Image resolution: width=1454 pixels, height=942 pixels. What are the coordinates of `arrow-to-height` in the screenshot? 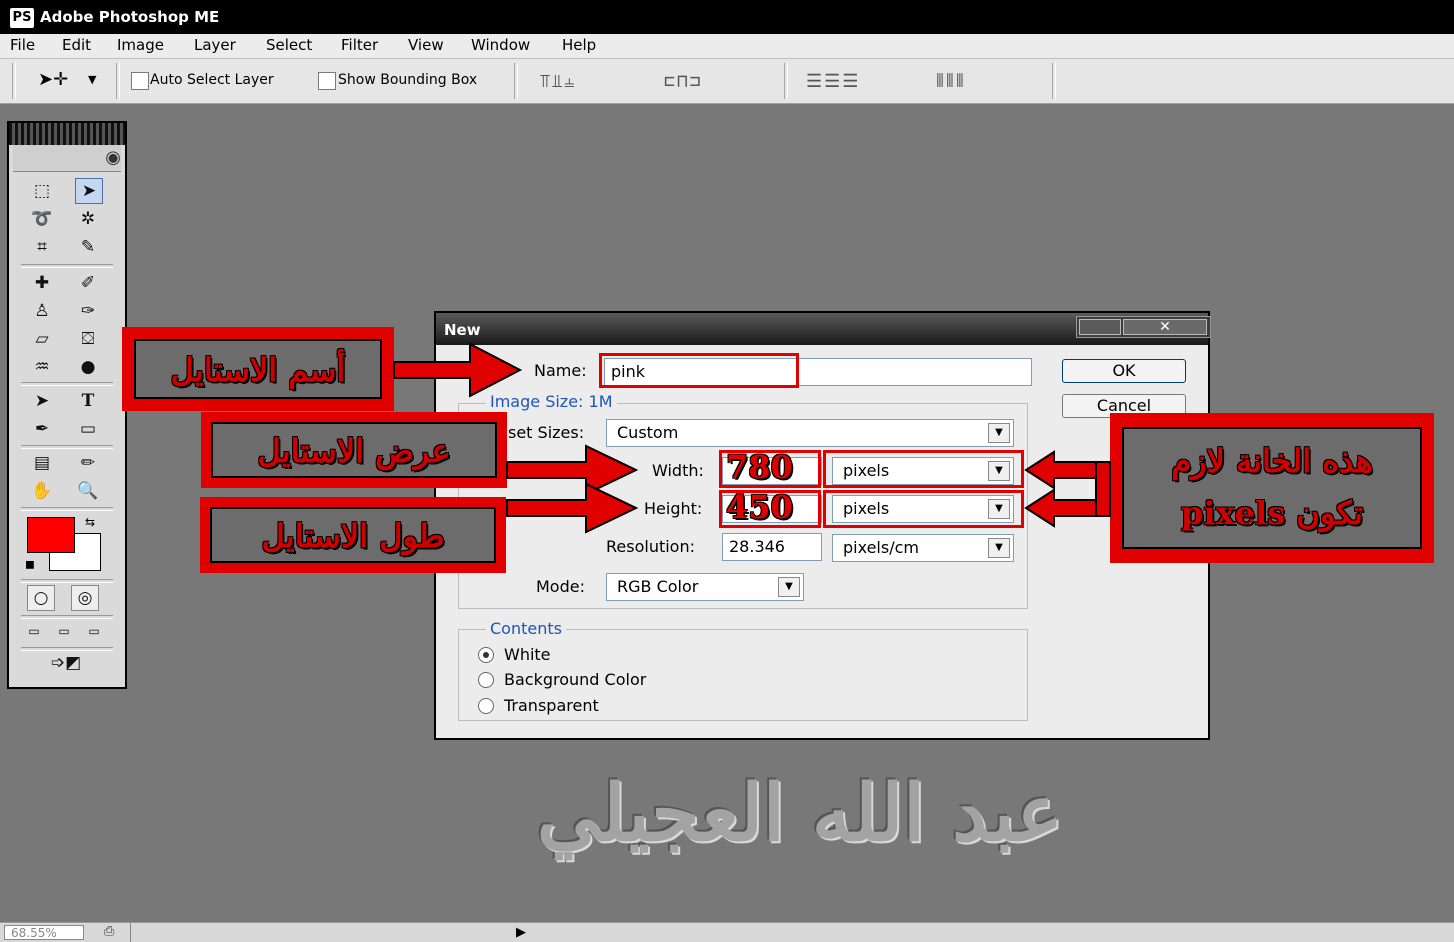 It's located at (572, 508).